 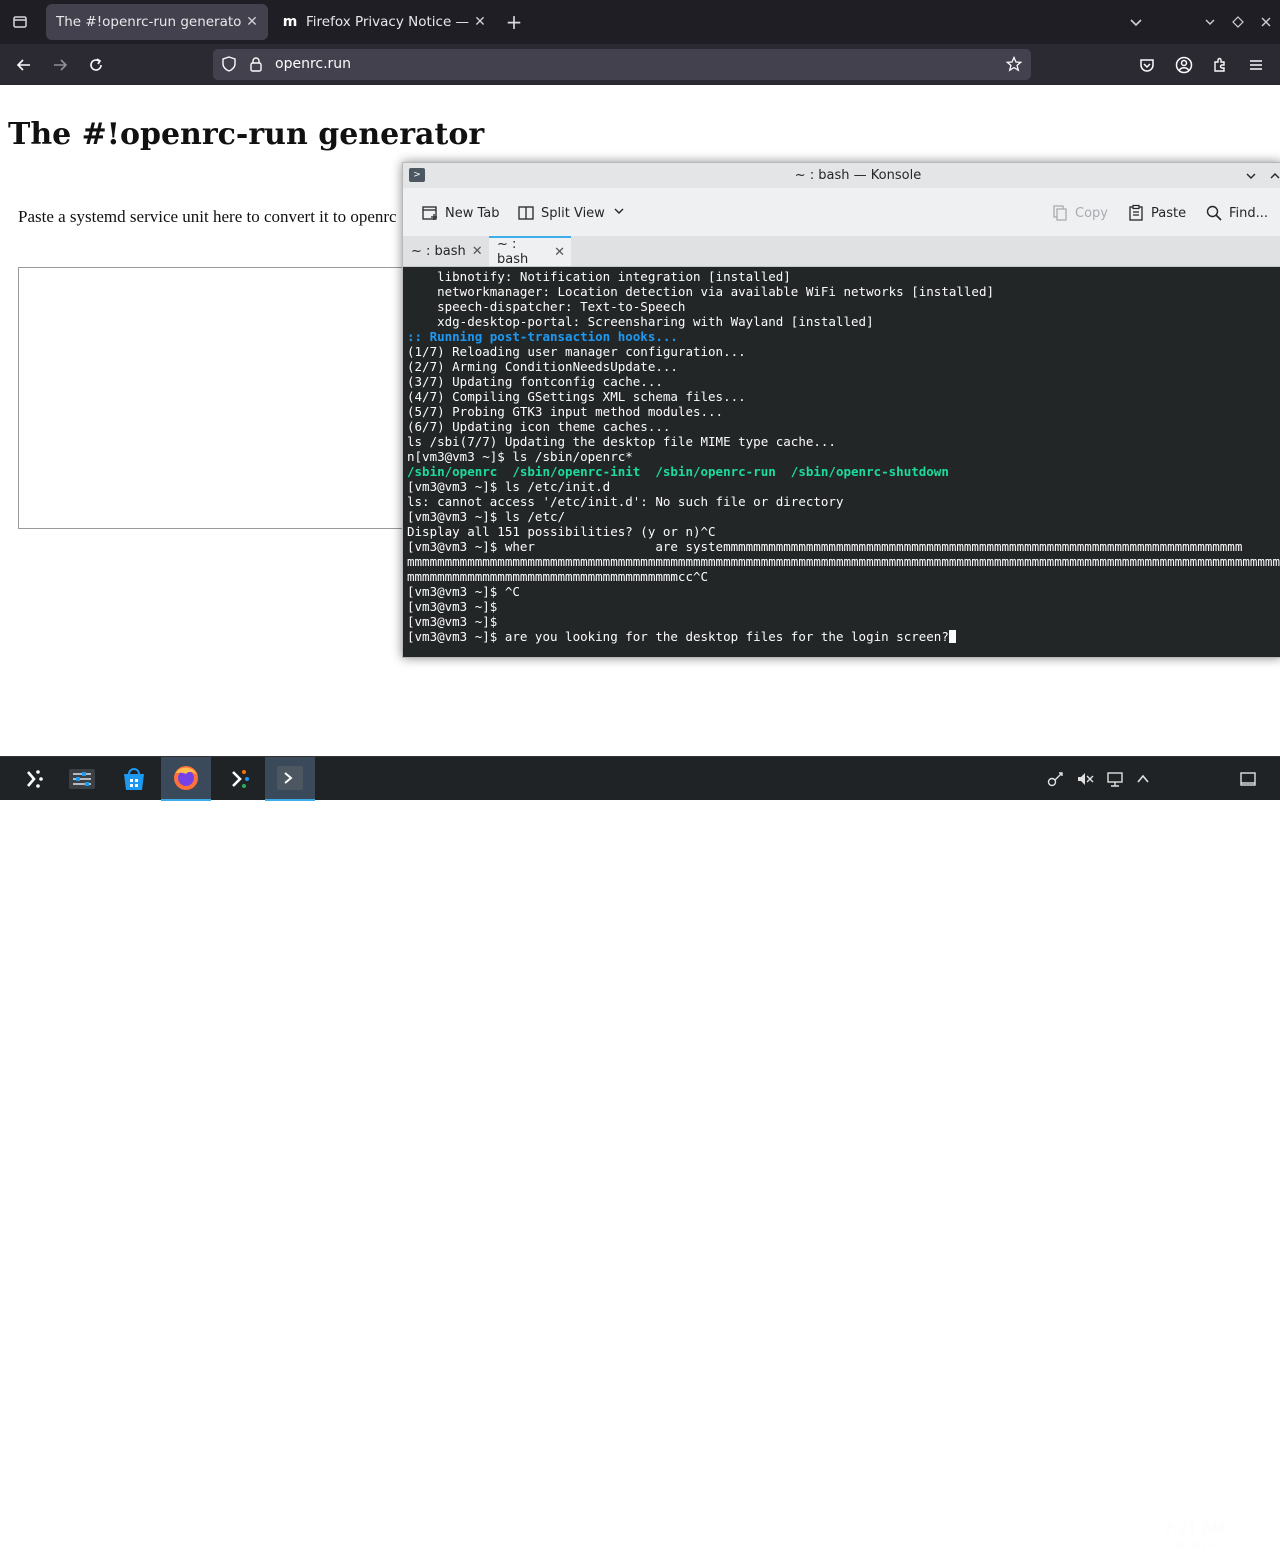 What do you see at coordinates (530, 251) in the screenshot?
I see `konsole-tab-active: ~ : bash ✕` at bounding box center [530, 251].